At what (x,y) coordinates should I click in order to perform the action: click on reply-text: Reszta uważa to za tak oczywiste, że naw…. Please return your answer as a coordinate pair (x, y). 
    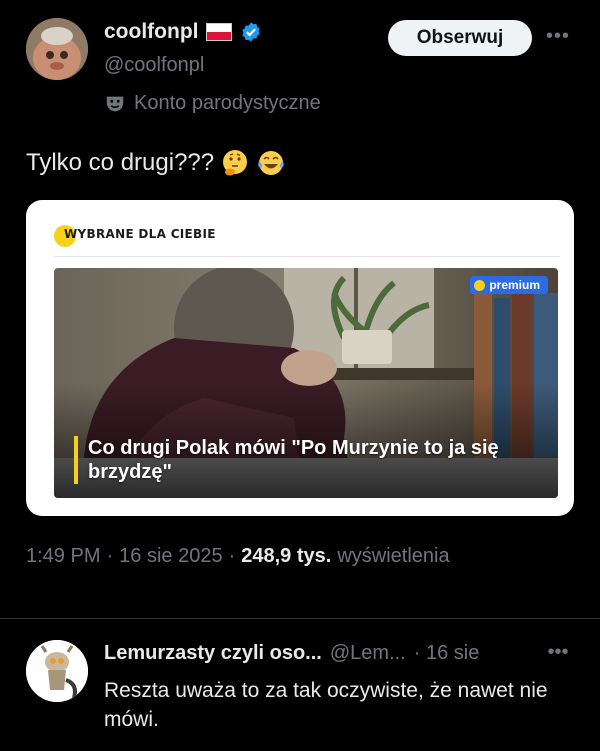
    Looking at the image, I should click on (326, 705).